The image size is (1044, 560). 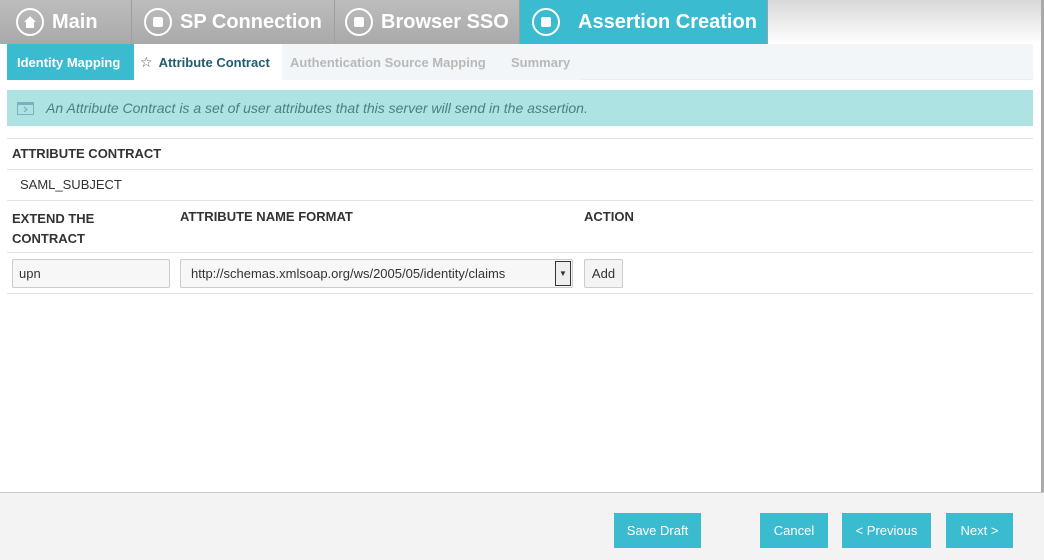 I want to click on next-label: Next >, so click(x=979, y=530).